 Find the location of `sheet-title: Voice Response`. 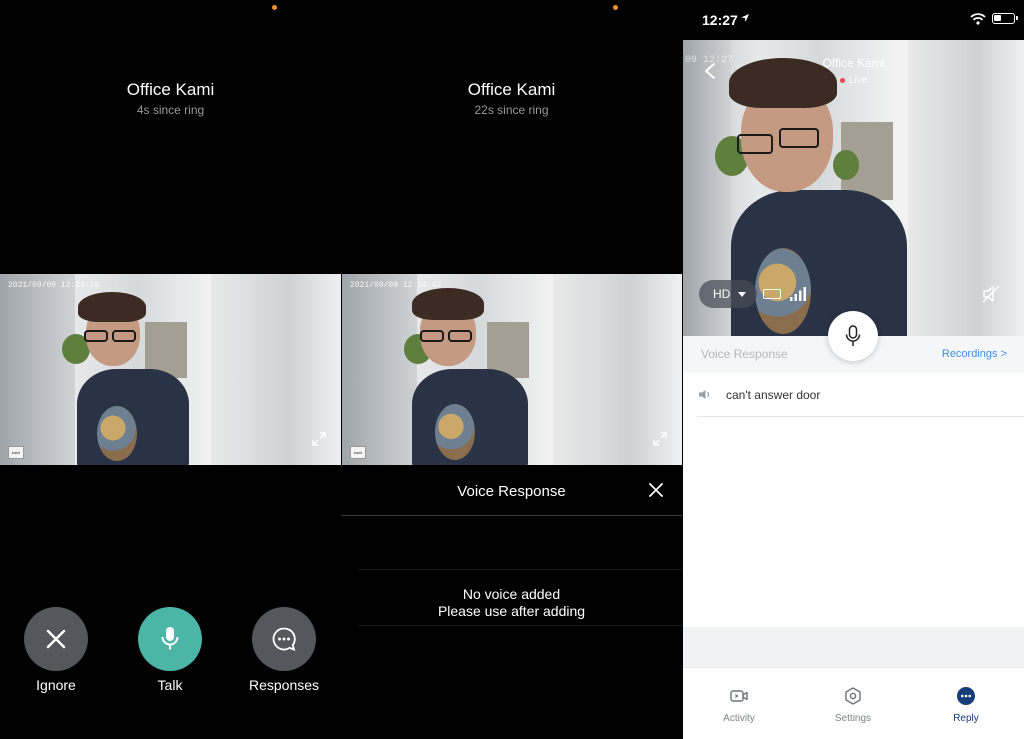

sheet-title: Voice Response is located at coordinates (511, 491).